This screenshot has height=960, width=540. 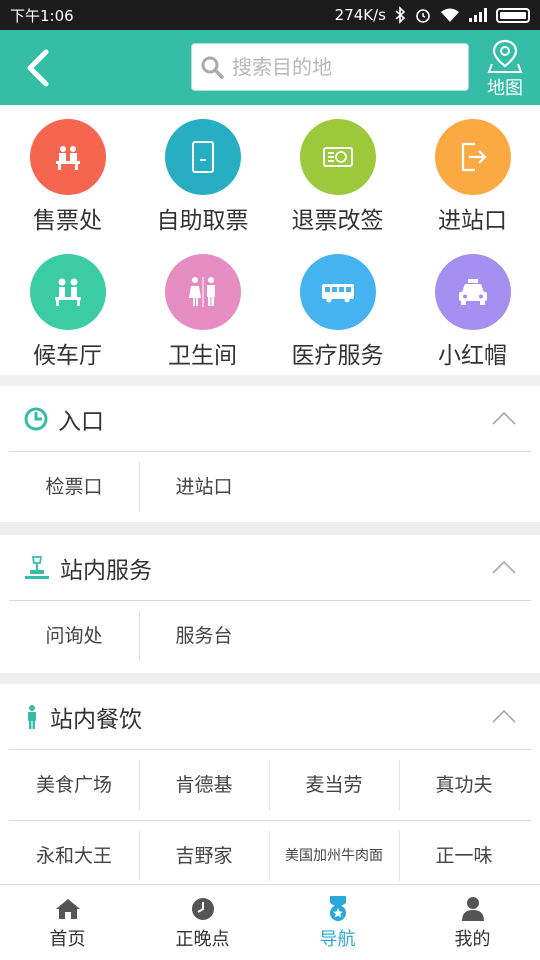 What do you see at coordinates (337, 939) in the screenshot?
I see `tab-label: 导航` at bounding box center [337, 939].